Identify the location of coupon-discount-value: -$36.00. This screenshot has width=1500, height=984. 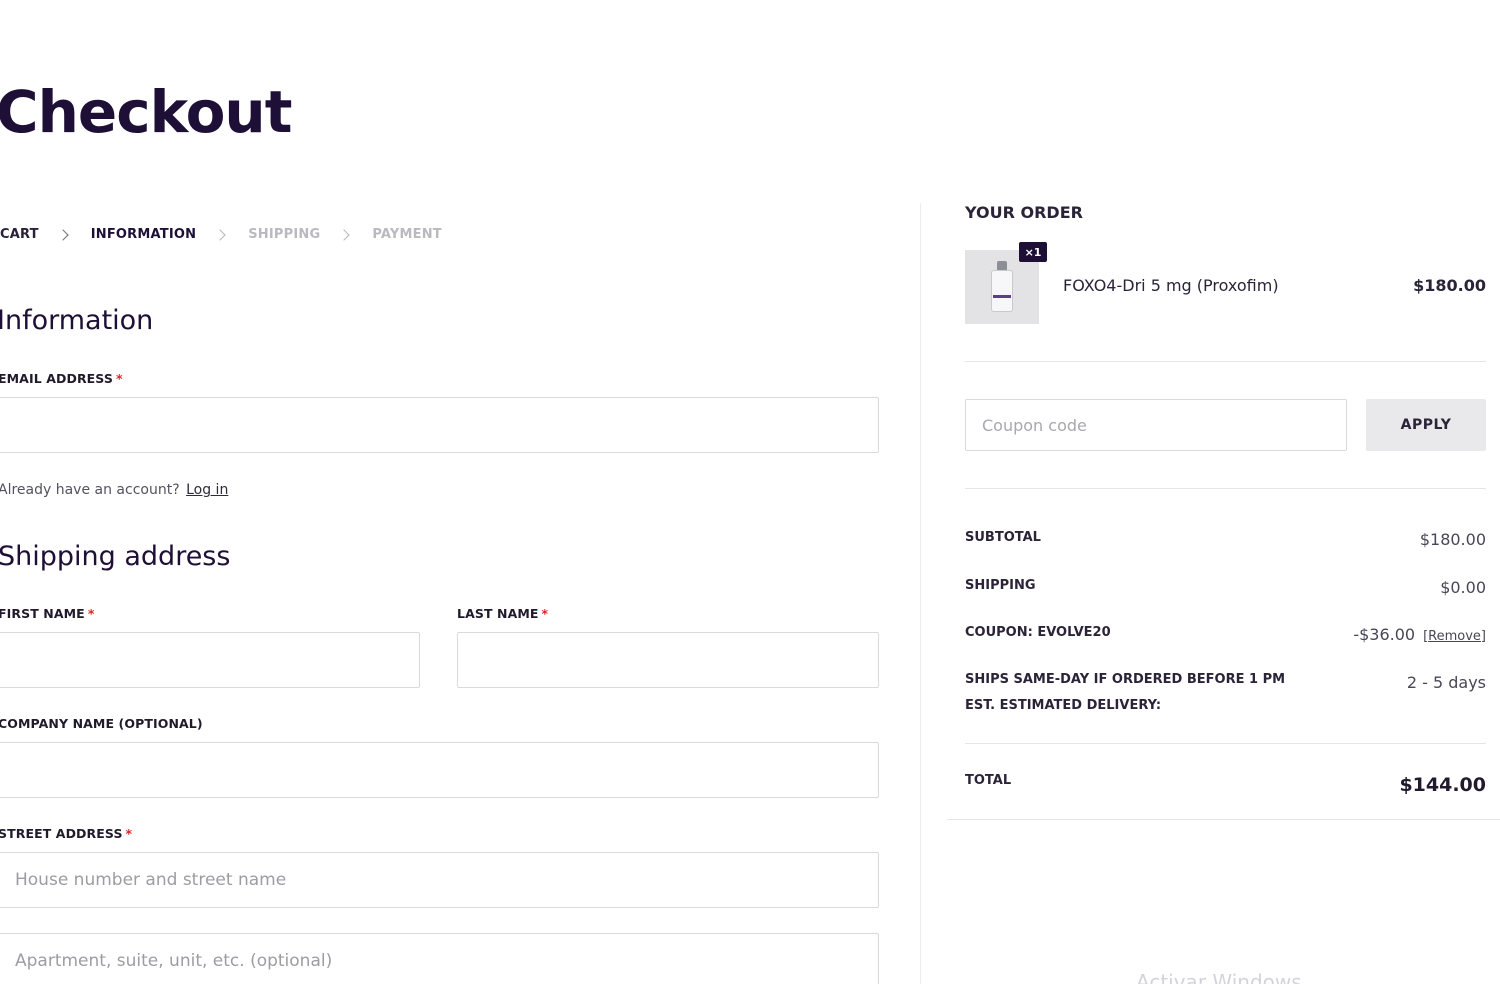
(1384, 634).